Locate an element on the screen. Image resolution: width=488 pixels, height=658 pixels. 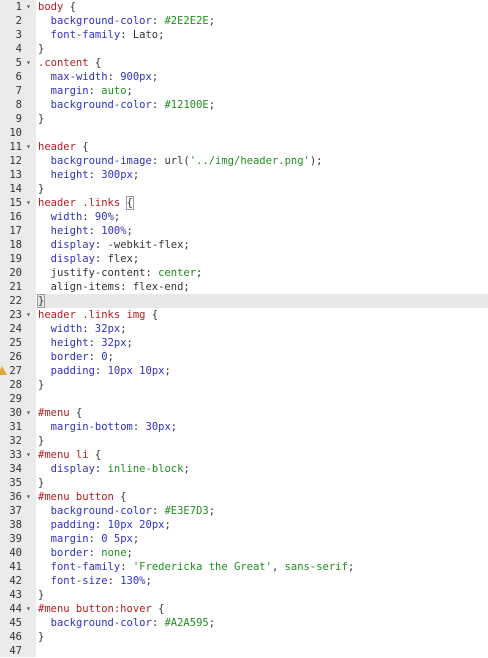
code-line: 24 width: 32px; is located at coordinates (244, 329).